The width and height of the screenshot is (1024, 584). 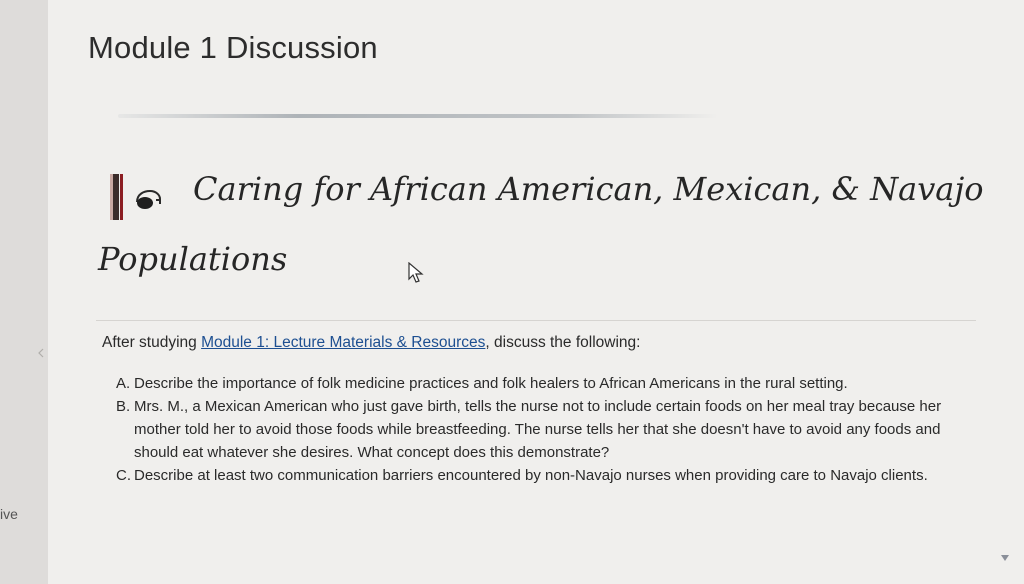 What do you see at coordinates (343, 342) in the screenshot?
I see `lecture-materials-link: Module 1: Lecture Materials & Resources` at bounding box center [343, 342].